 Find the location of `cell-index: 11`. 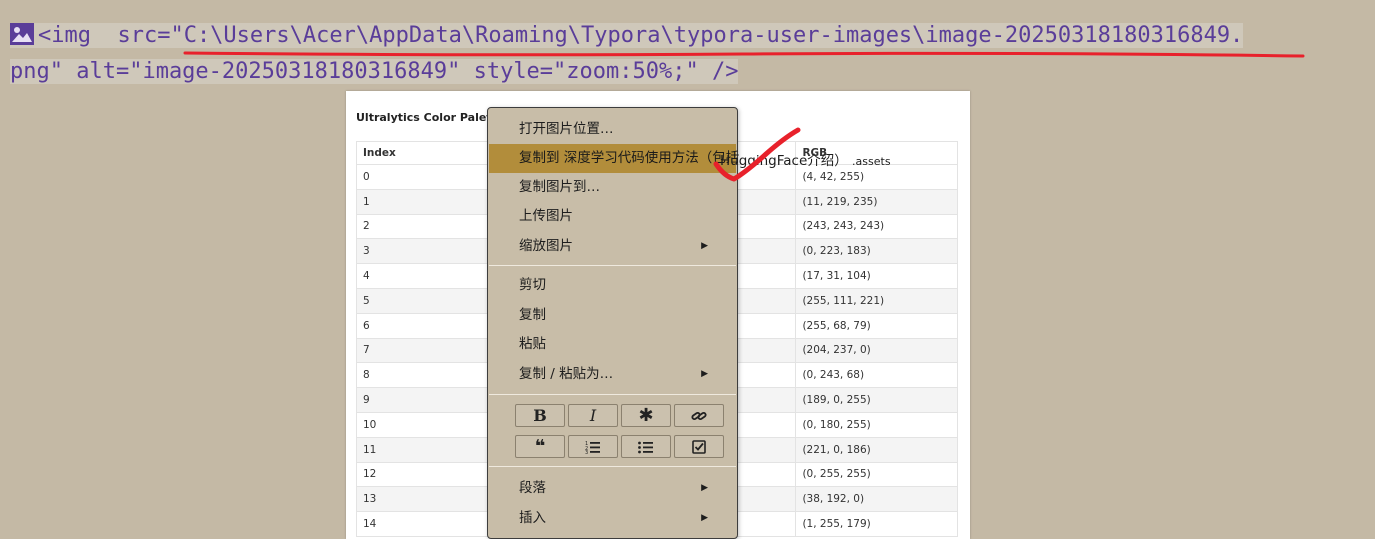

cell-index: 11 is located at coordinates (422, 449).